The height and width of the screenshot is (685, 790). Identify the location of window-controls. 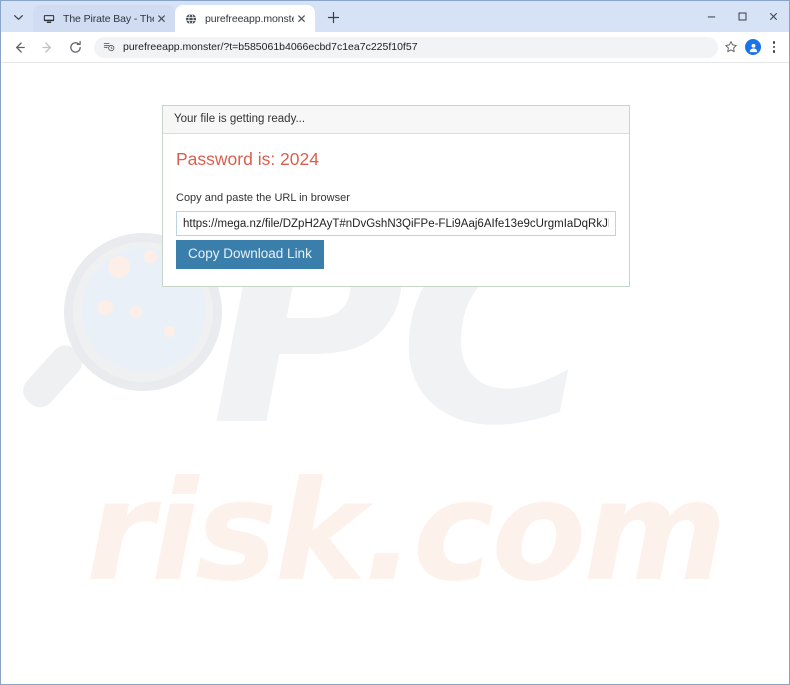
(742, 16).